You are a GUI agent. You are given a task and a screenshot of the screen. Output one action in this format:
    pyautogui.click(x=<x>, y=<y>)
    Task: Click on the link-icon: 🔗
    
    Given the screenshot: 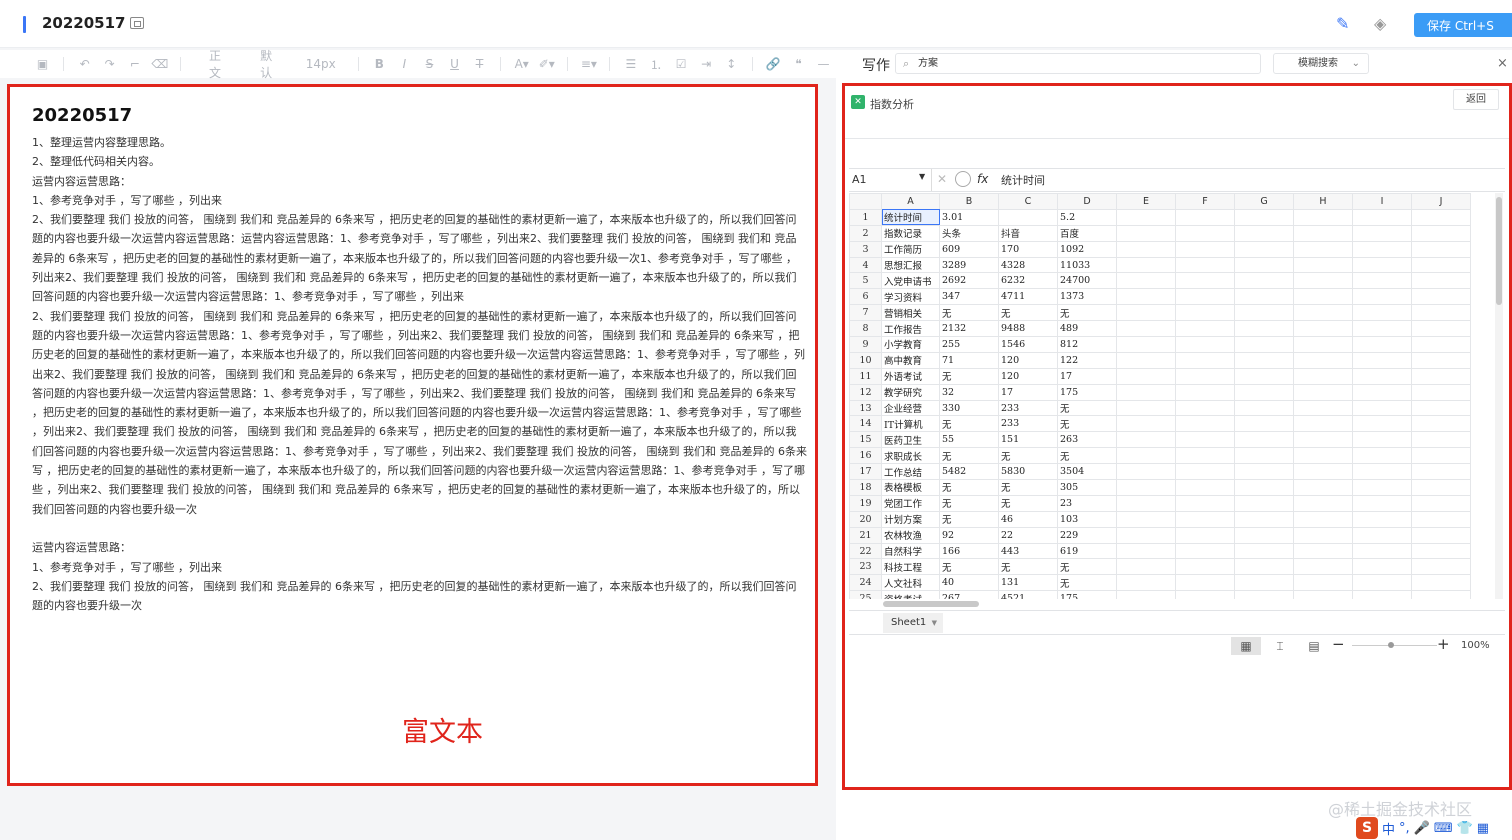 What is the action you would take?
    pyautogui.click(x=773, y=64)
    